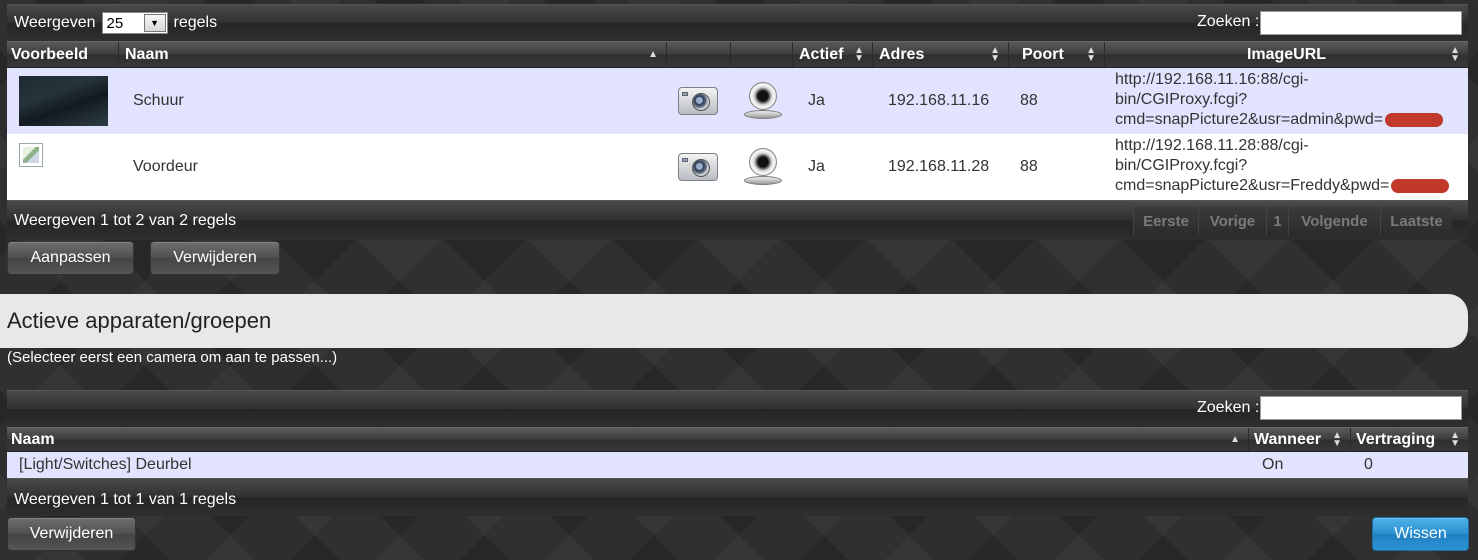  What do you see at coordinates (195, 22) in the screenshot?
I see `length-suffix: regels` at bounding box center [195, 22].